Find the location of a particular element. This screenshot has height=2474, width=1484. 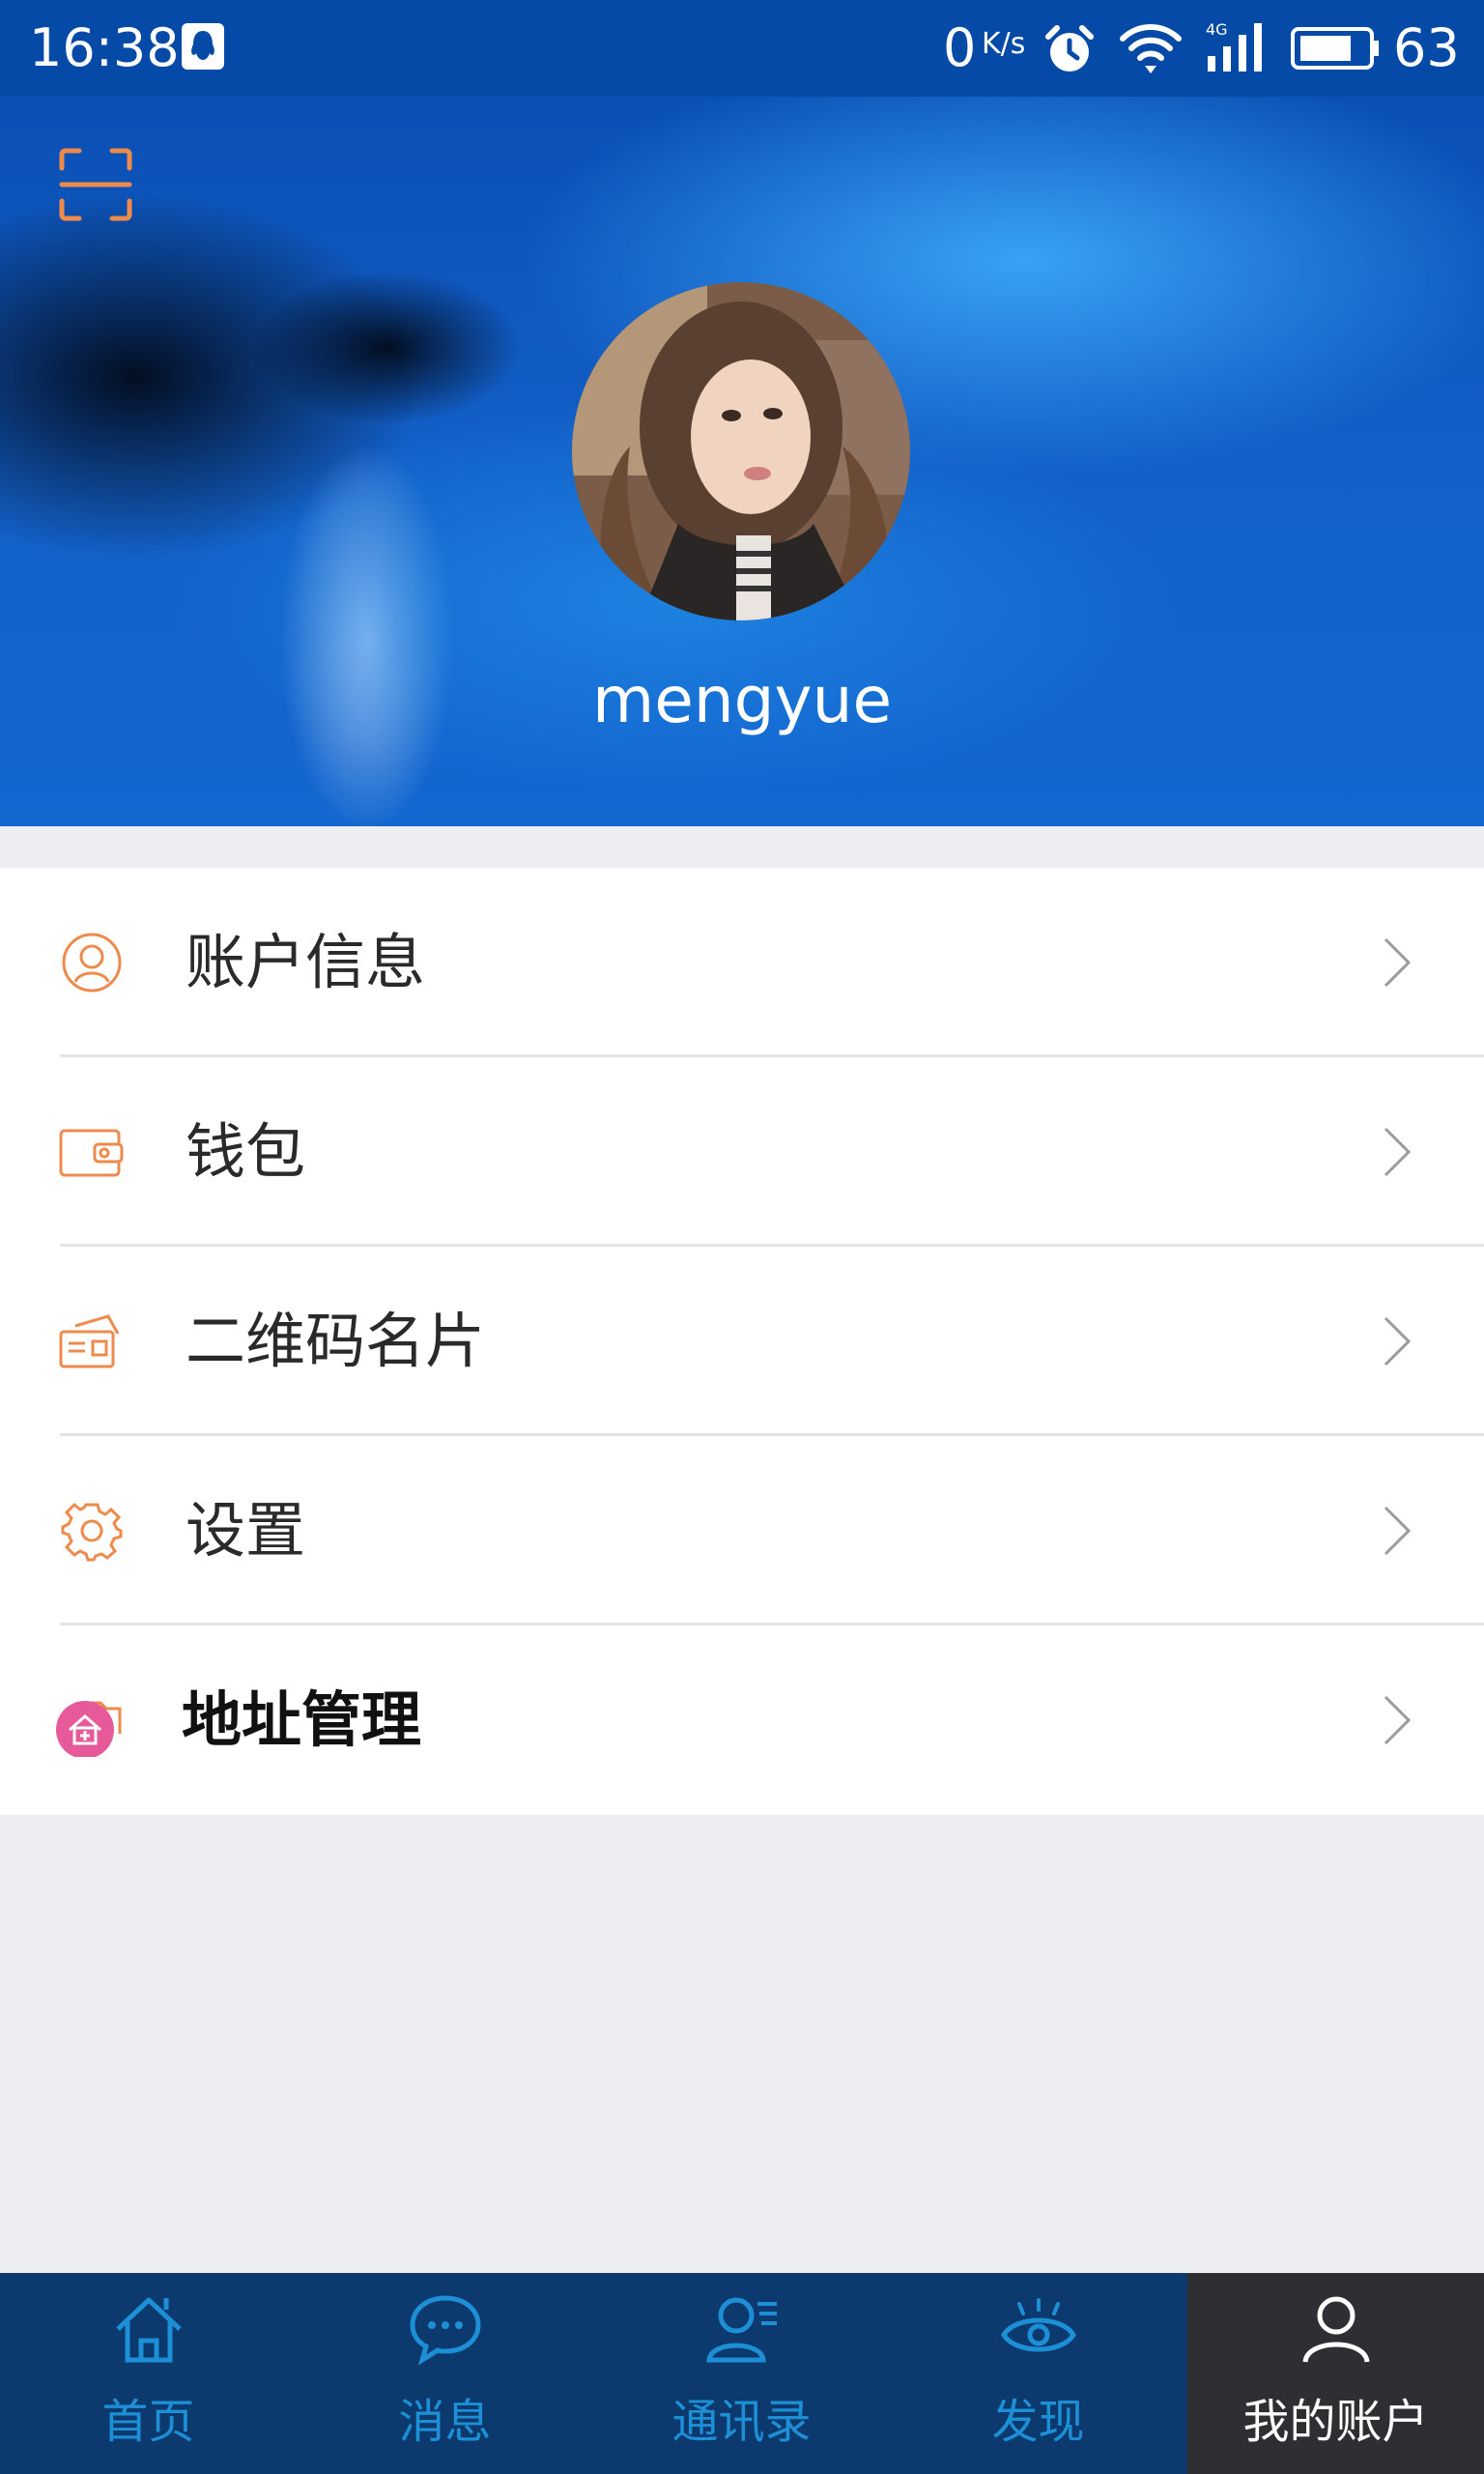

alarm-icon is located at coordinates (1069, 51).